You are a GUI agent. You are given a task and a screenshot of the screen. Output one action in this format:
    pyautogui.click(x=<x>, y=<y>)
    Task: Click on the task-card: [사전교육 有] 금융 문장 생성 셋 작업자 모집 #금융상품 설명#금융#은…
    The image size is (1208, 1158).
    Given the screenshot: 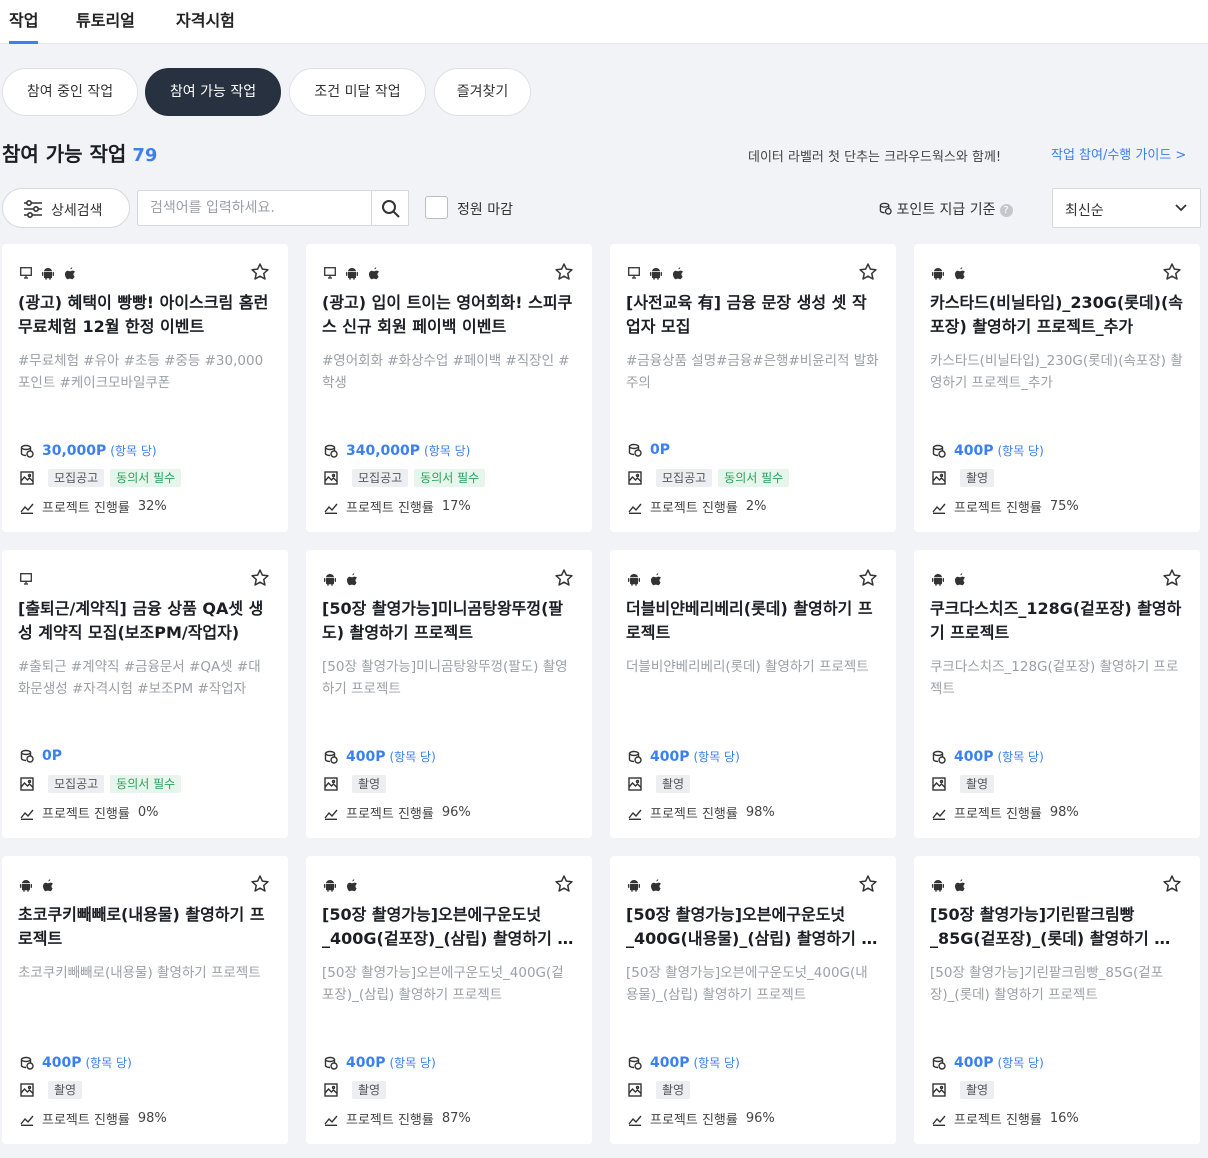 What is the action you would take?
    pyautogui.click(x=753, y=388)
    